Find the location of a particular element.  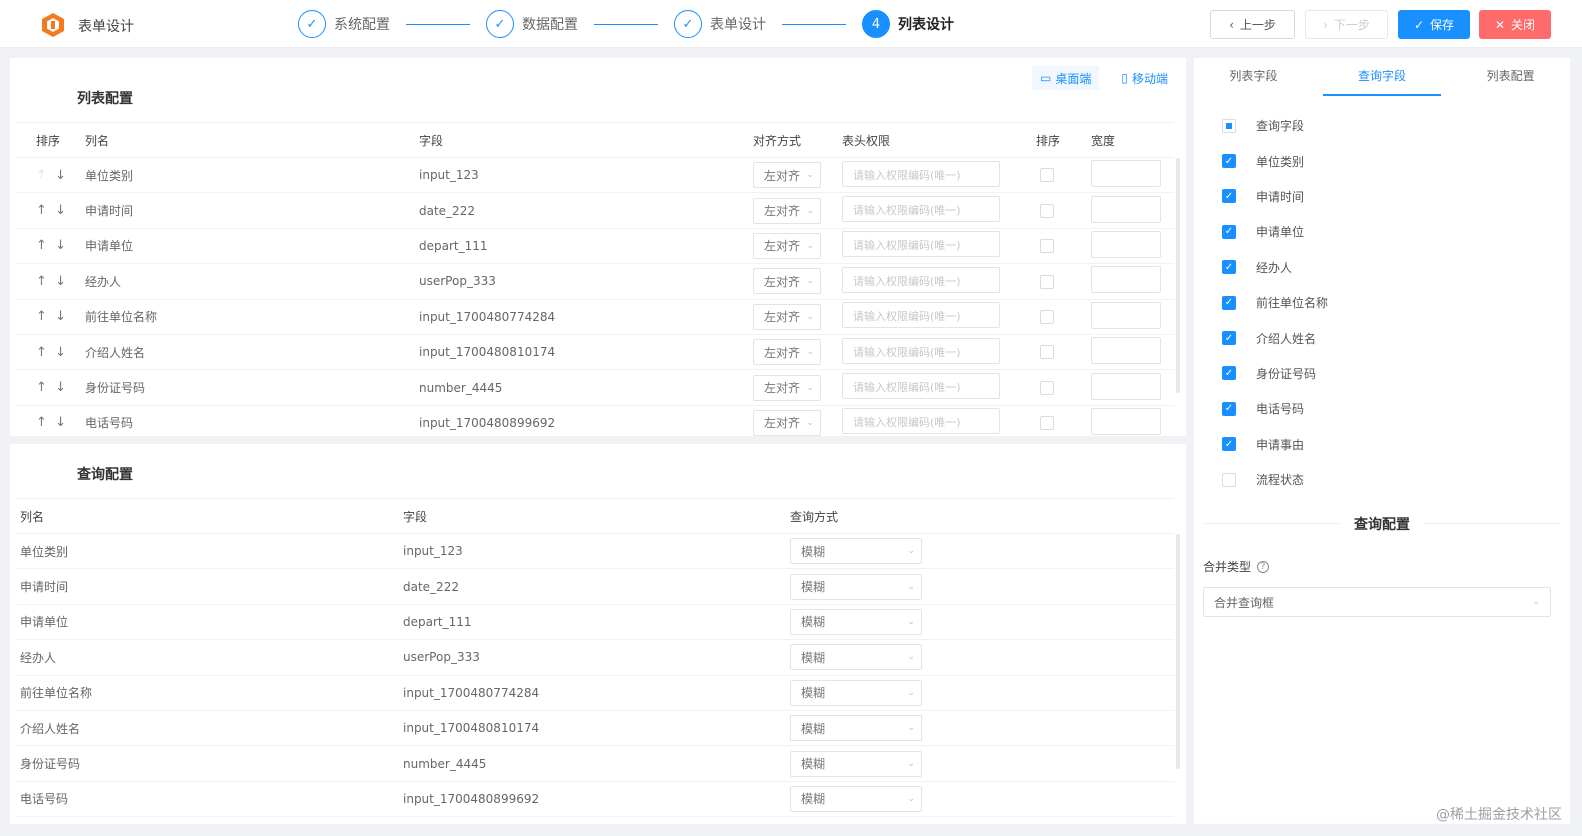

step-system-config: ✓ 系统配置 is located at coordinates (344, 24).